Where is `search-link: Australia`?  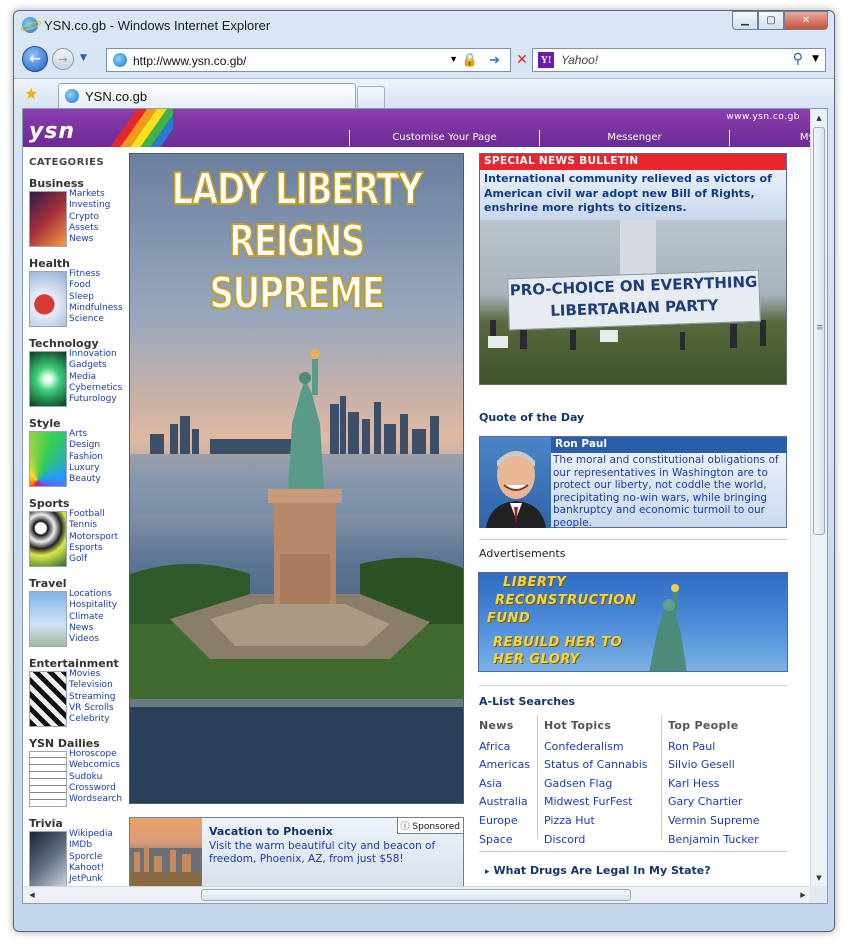
search-link: Australia is located at coordinates (504, 802).